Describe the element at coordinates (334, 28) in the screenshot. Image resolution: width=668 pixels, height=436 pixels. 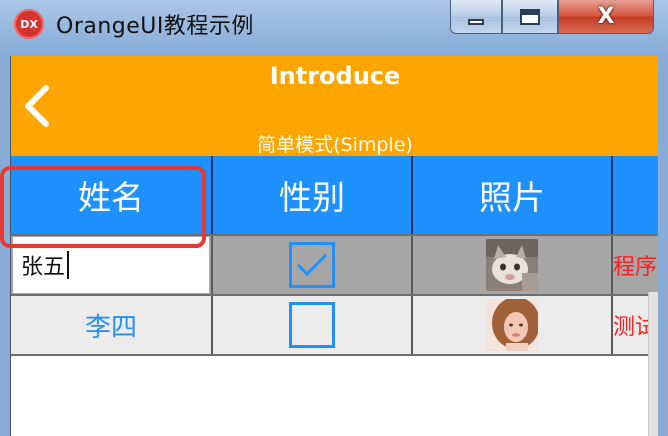
I see `title-bar: DX OrangeUI教程示例 X` at that location.